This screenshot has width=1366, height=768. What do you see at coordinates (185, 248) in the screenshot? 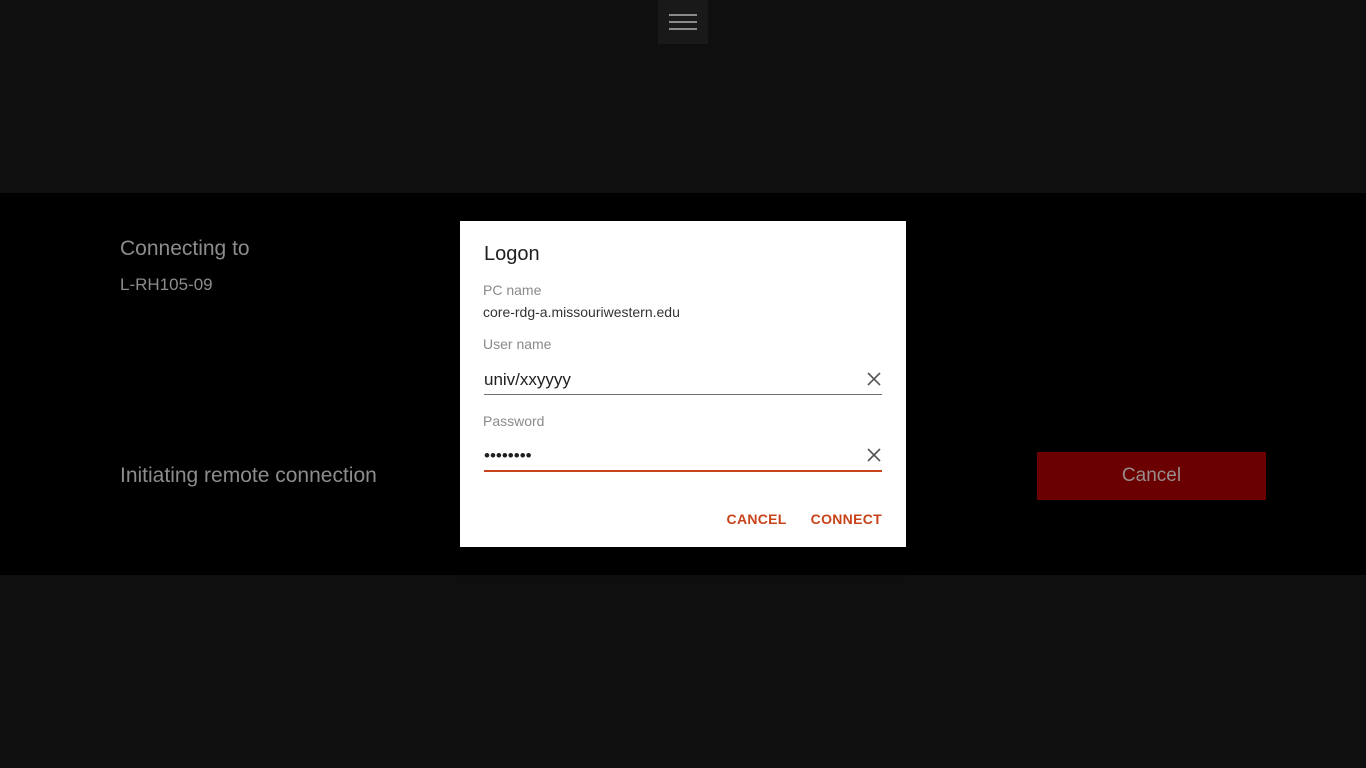
I see `connecting-label: Connecting to` at bounding box center [185, 248].